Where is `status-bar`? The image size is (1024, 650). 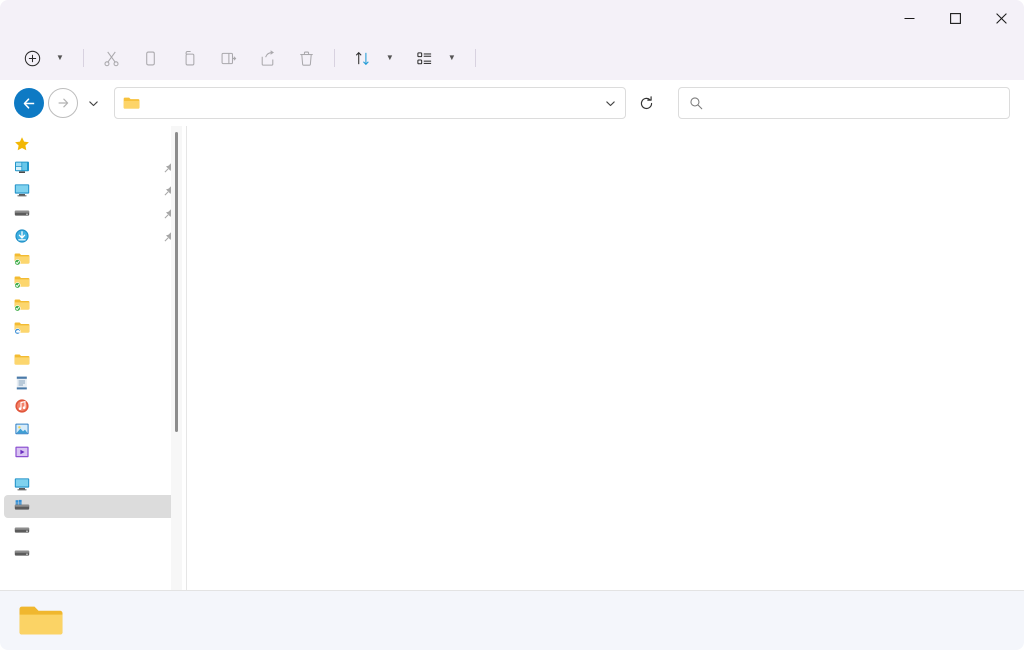 status-bar is located at coordinates (512, 620).